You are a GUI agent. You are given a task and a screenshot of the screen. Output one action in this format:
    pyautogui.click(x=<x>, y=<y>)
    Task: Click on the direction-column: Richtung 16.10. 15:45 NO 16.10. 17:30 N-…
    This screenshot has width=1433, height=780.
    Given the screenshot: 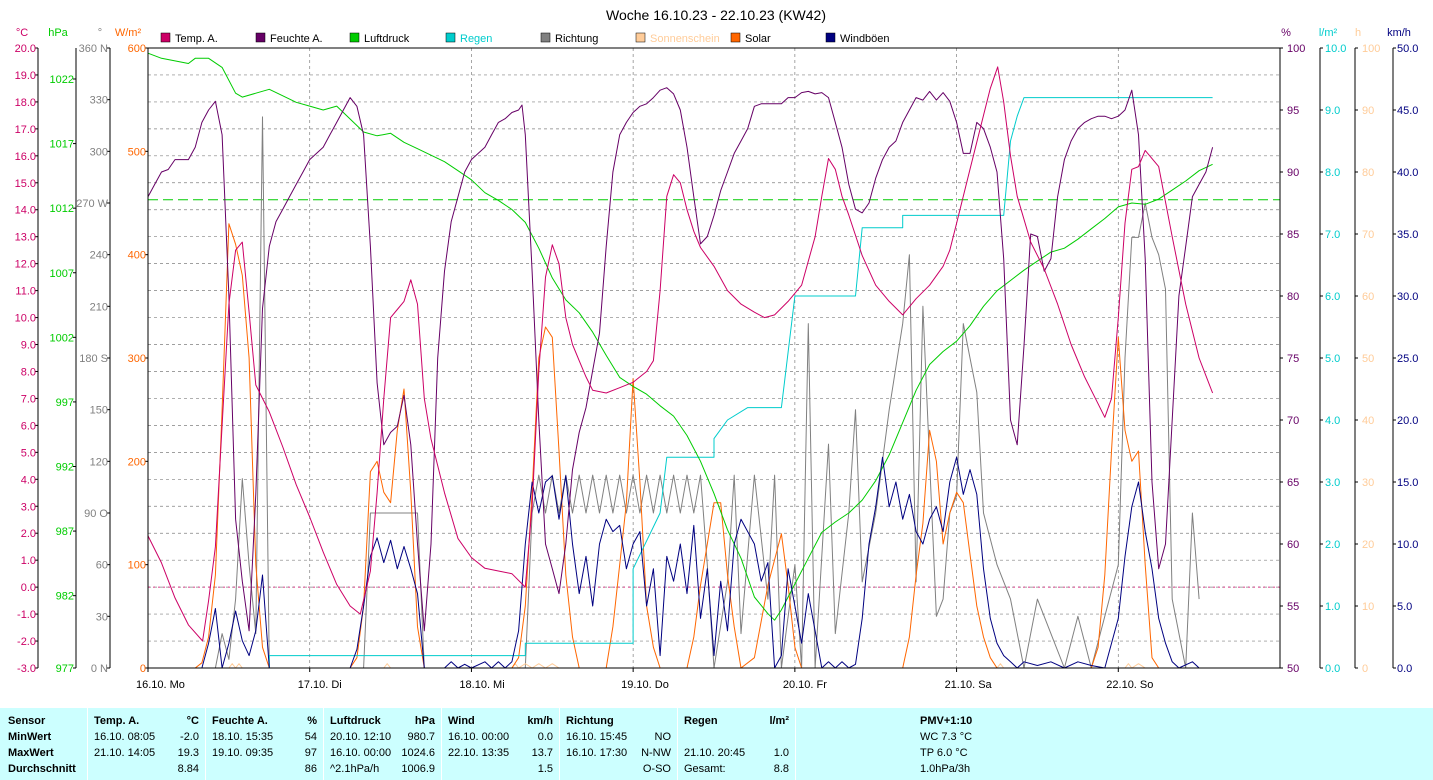 What is the action you would take?
    pyautogui.click(x=618, y=744)
    